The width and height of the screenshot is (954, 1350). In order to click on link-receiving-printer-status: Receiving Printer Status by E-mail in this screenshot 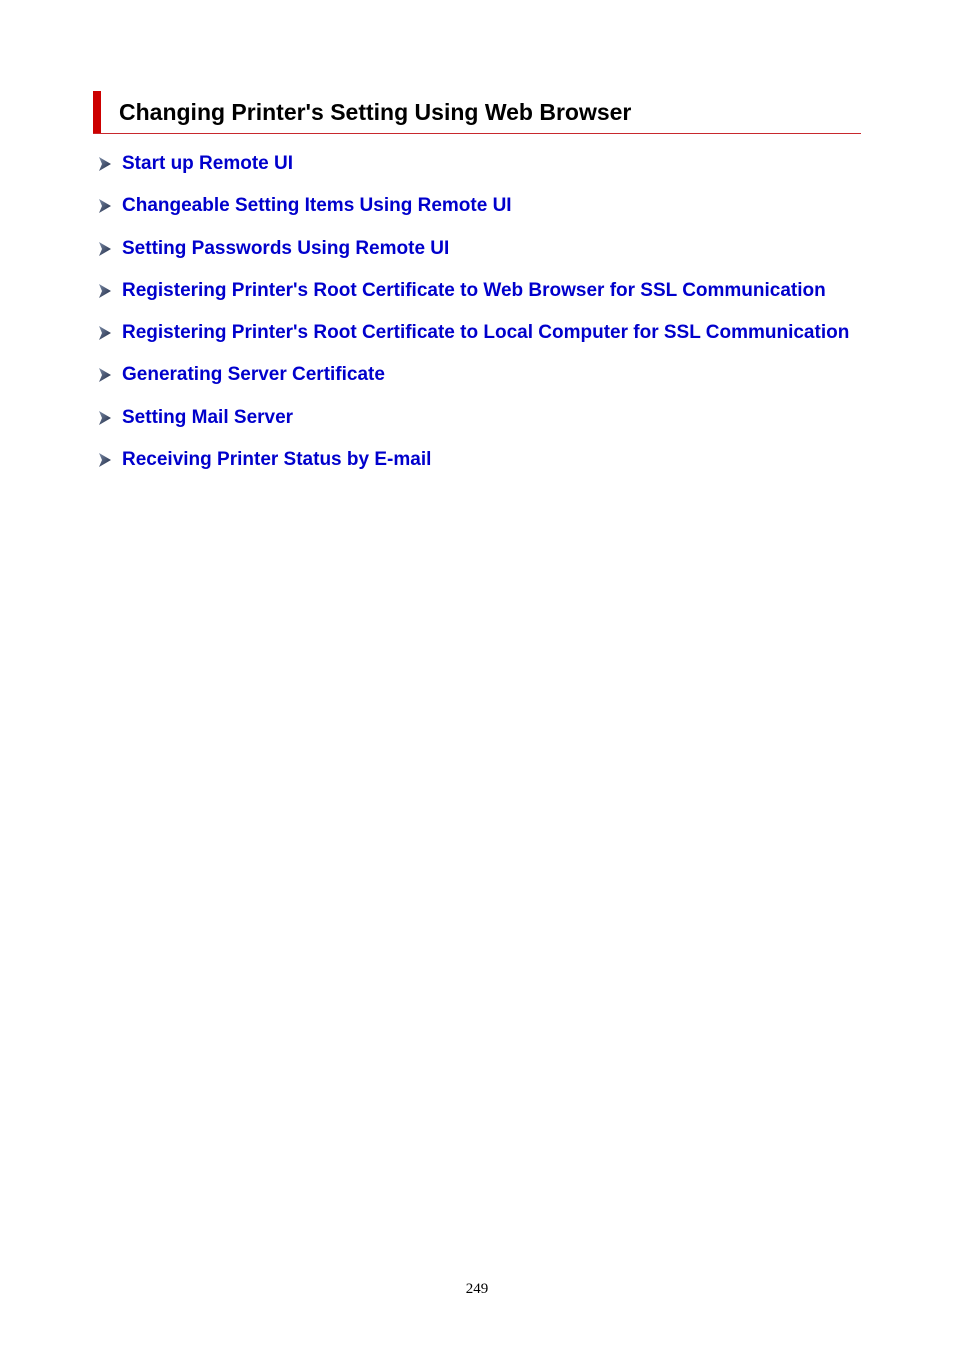, I will do `click(276, 460)`.